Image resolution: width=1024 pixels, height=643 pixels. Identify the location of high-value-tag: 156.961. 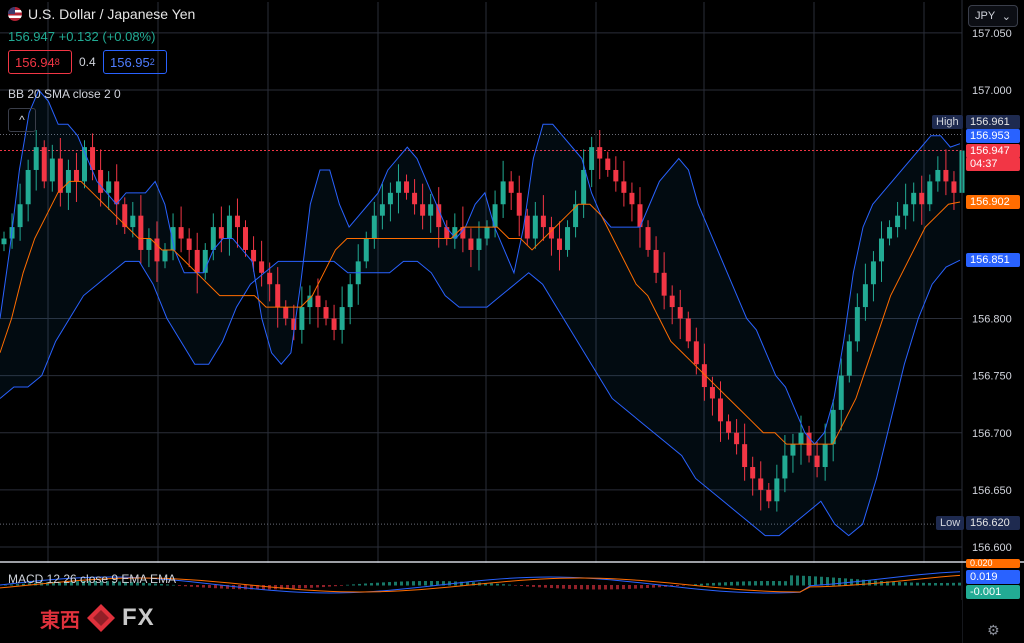
(993, 122).